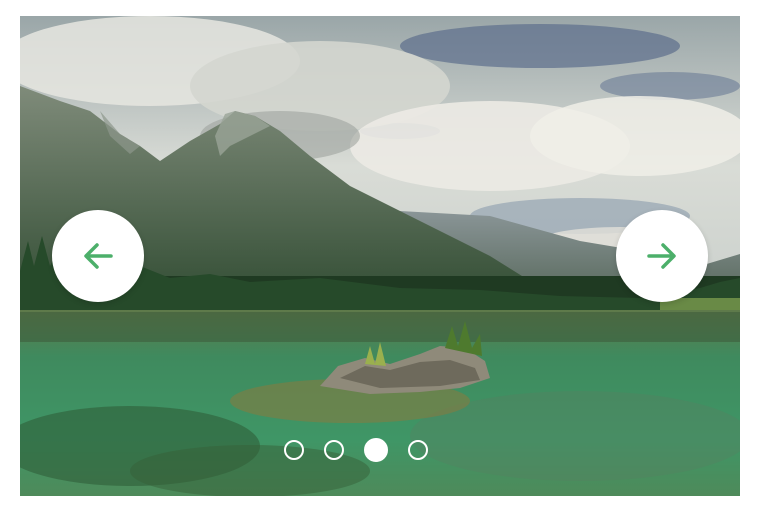 The width and height of the screenshot is (758, 512). I want to click on previous-slide-button, so click(98, 256).